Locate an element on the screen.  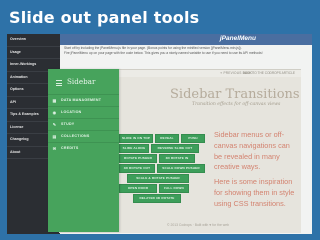
sidebar-item-collections: ▤ COLLECTIONS is located at coordinates (83, 136).